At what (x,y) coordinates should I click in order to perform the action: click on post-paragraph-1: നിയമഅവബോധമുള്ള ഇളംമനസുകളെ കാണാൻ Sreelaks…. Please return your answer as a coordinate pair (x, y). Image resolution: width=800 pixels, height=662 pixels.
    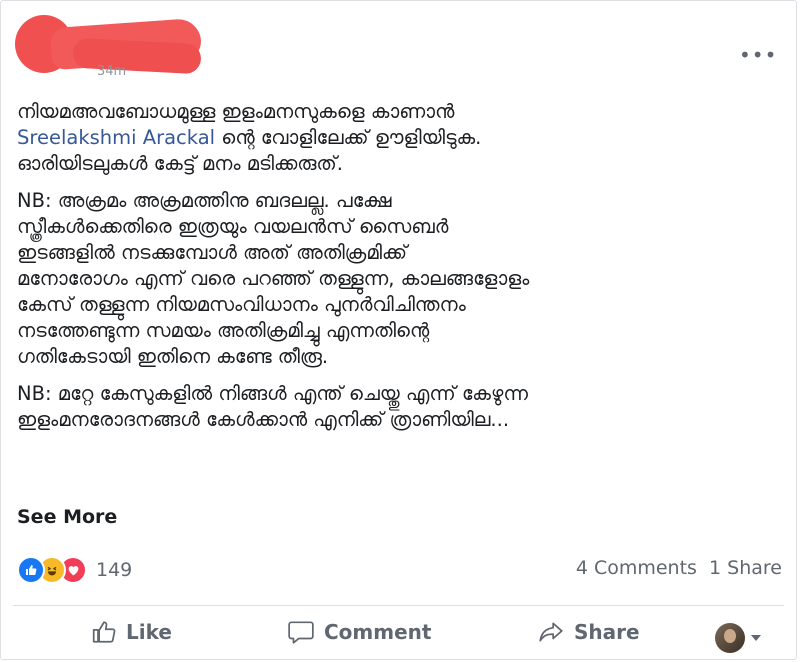
    Looking at the image, I should click on (402, 138).